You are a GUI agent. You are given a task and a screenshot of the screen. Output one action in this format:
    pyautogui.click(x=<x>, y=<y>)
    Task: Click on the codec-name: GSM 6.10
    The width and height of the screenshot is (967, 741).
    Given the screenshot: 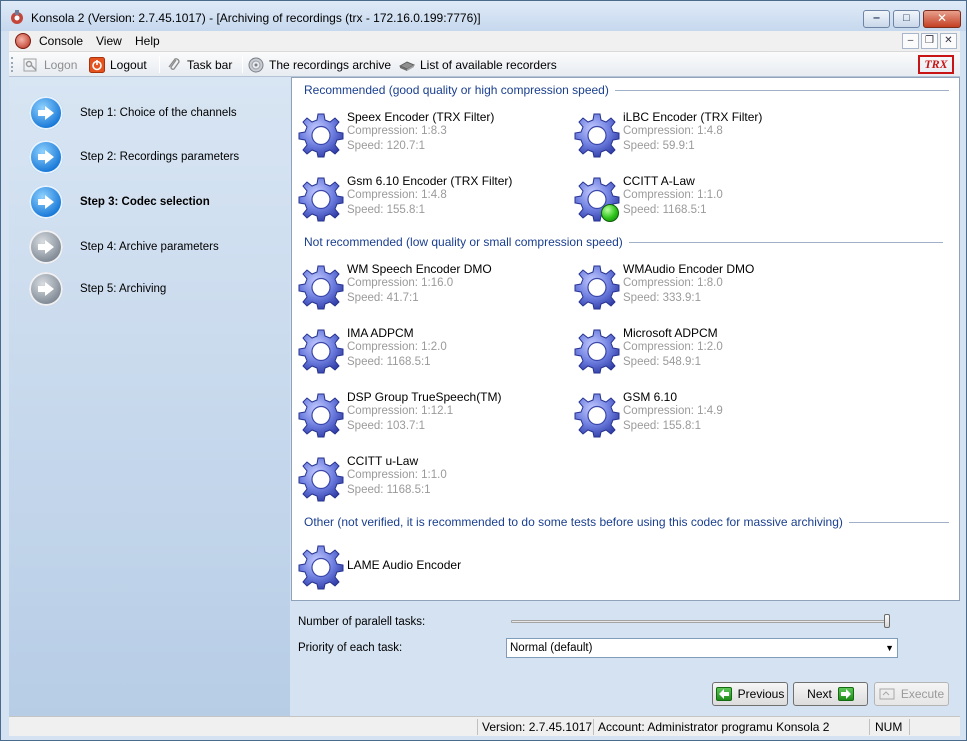 What is the action you would take?
    pyautogui.click(x=650, y=397)
    